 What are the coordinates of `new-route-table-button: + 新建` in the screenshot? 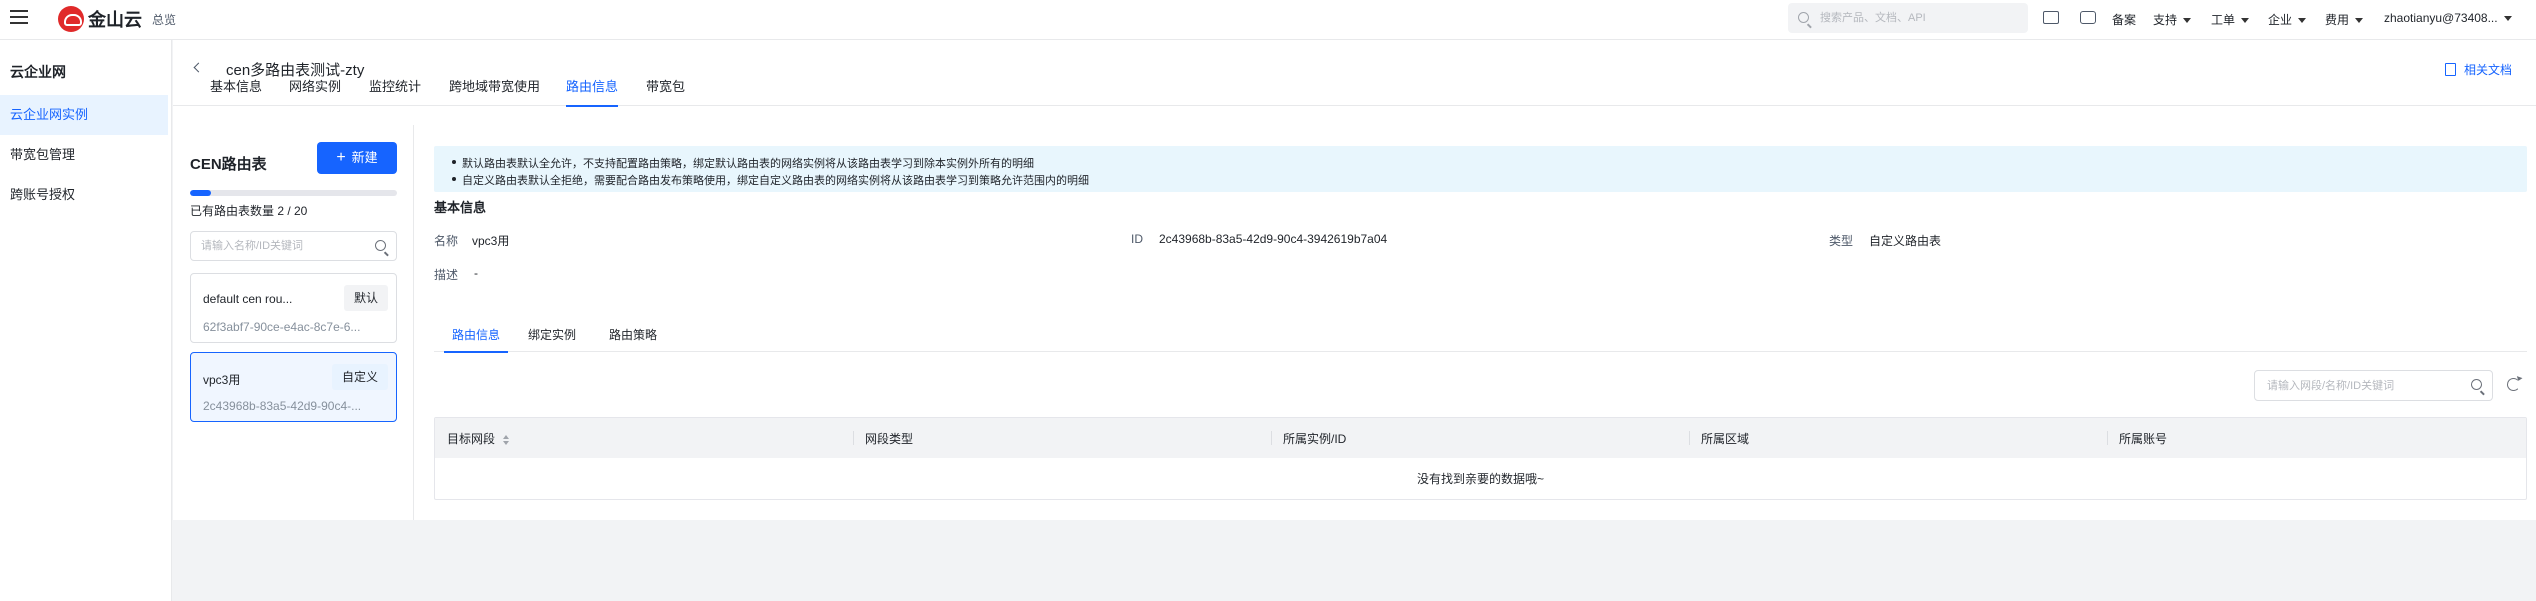 It's located at (357, 158).